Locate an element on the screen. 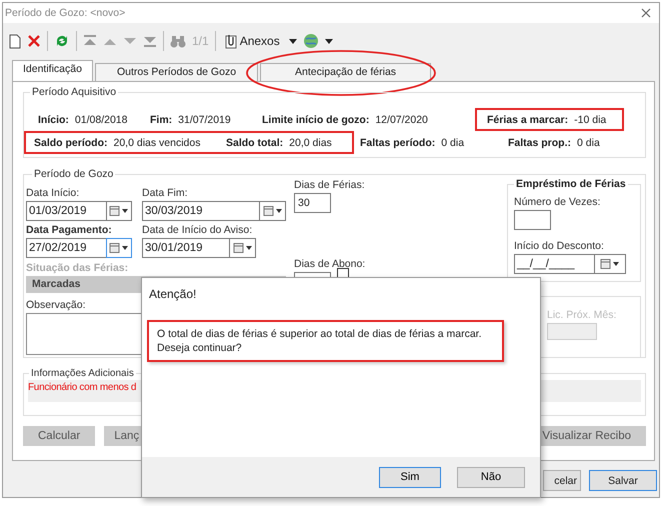 This screenshot has height=506, width=668. action-button: Lanç is located at coordinates (124, 436).